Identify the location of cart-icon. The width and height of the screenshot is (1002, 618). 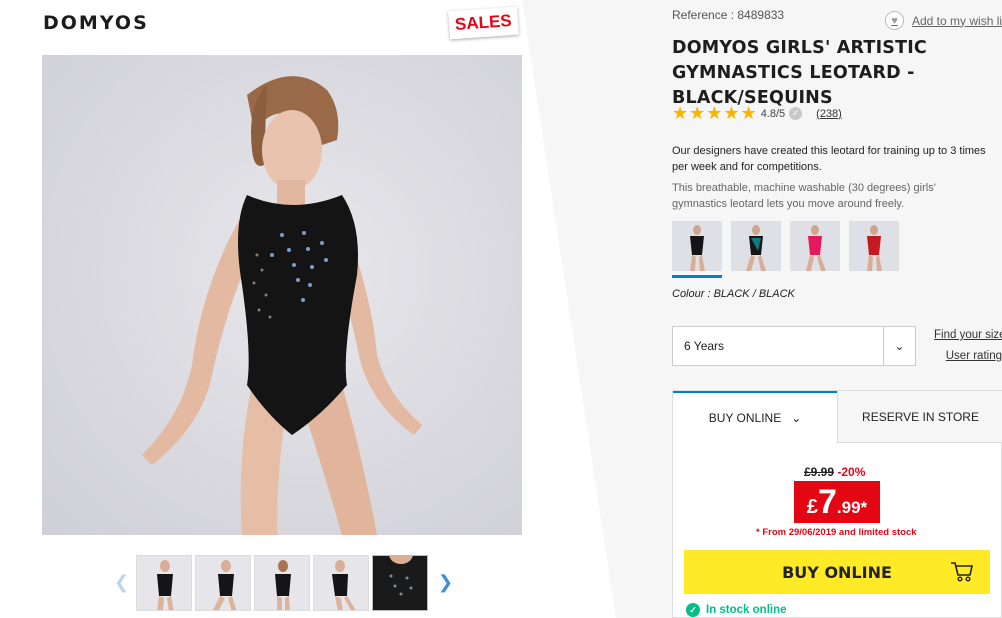
(962, 572).